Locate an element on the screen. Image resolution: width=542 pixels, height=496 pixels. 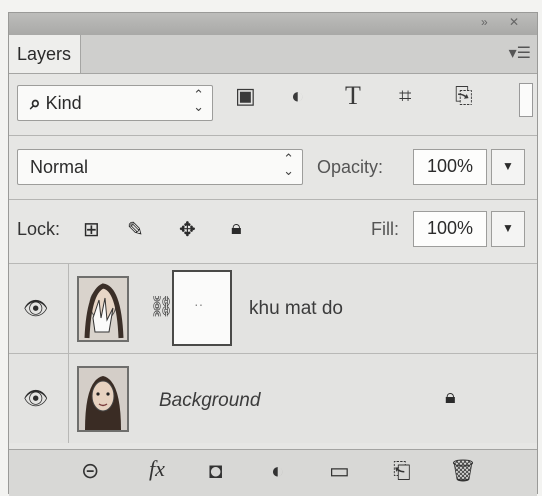
lock-image-icon: ✎ is located at coordinates (135, 229).